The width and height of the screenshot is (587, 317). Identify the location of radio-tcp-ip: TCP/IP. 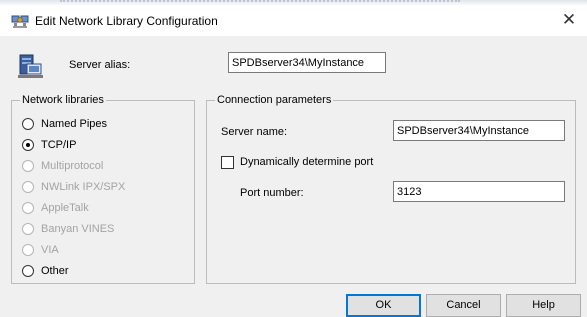
(49, 145).